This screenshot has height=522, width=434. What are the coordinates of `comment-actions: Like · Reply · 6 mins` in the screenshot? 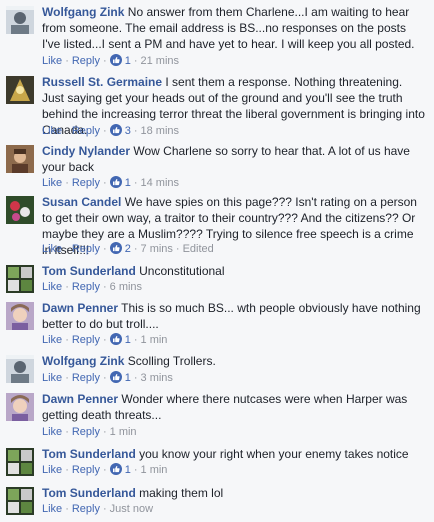 It's located at (92, 287).